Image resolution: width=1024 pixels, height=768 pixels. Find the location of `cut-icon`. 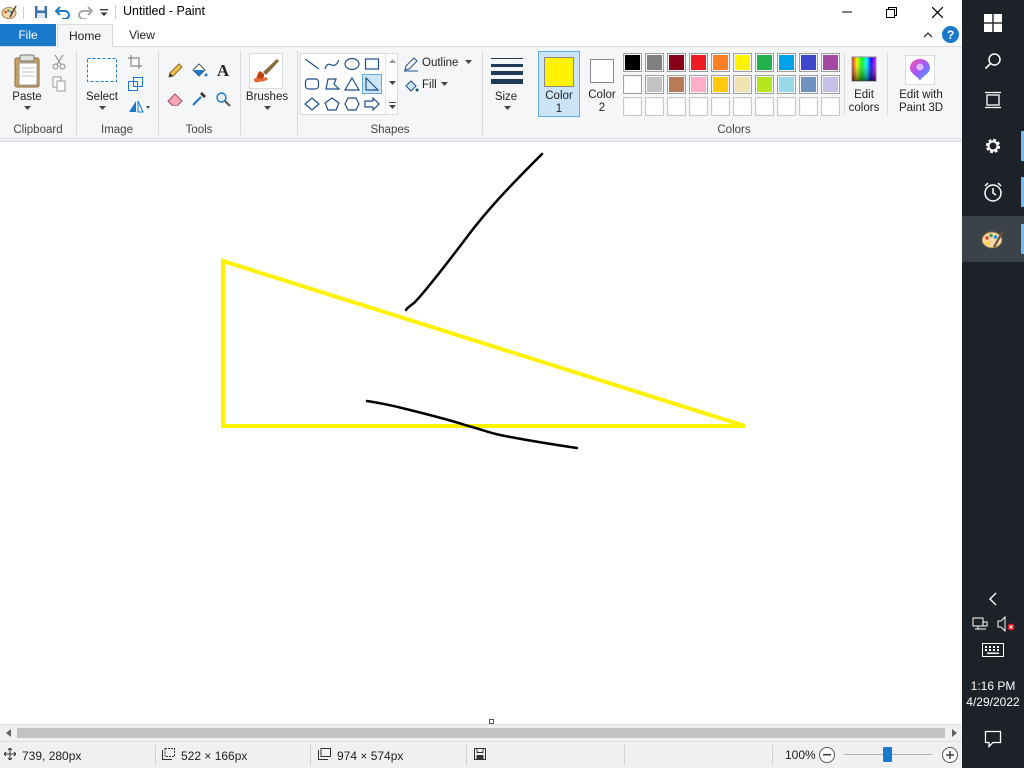

cut-icon is located at coordinates (59, 62).